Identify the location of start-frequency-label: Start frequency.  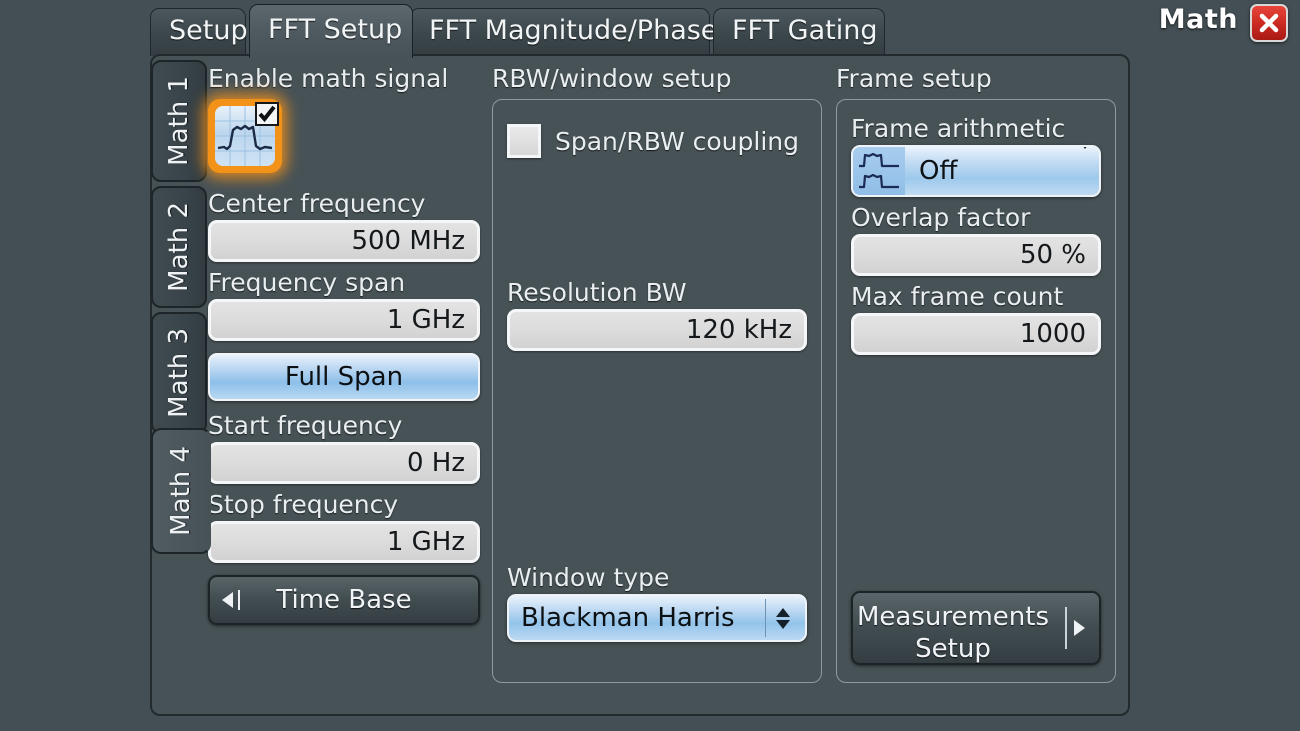
(305, 425).